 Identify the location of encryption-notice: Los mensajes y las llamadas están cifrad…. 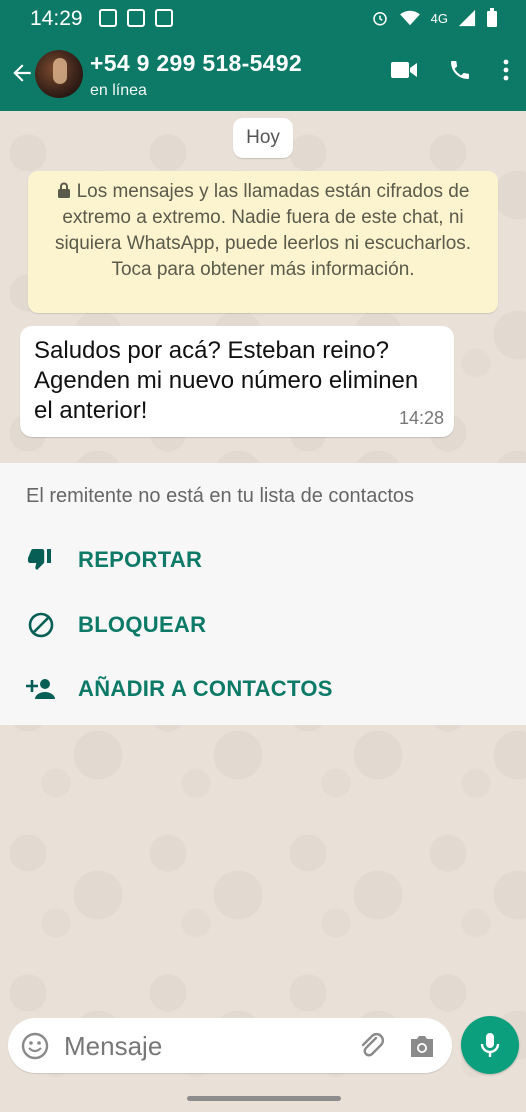
(263, 242).